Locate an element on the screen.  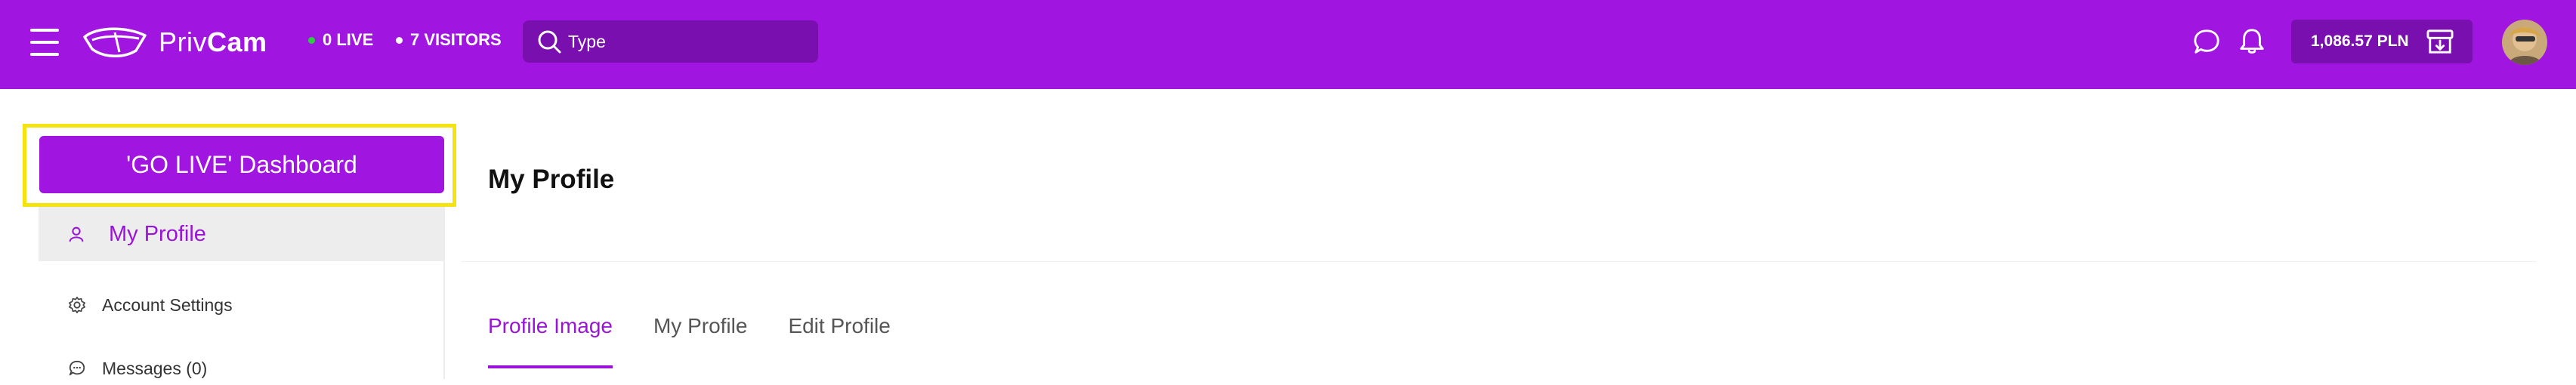
brand-logo: PrivCam is located at coordinates (174, 42).